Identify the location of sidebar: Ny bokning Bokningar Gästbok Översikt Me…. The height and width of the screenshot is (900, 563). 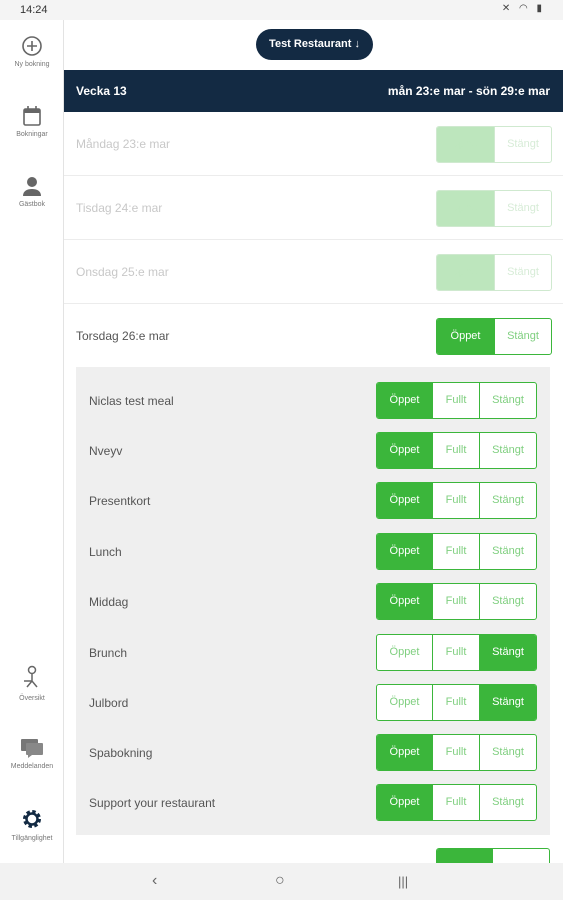
(32, 441).